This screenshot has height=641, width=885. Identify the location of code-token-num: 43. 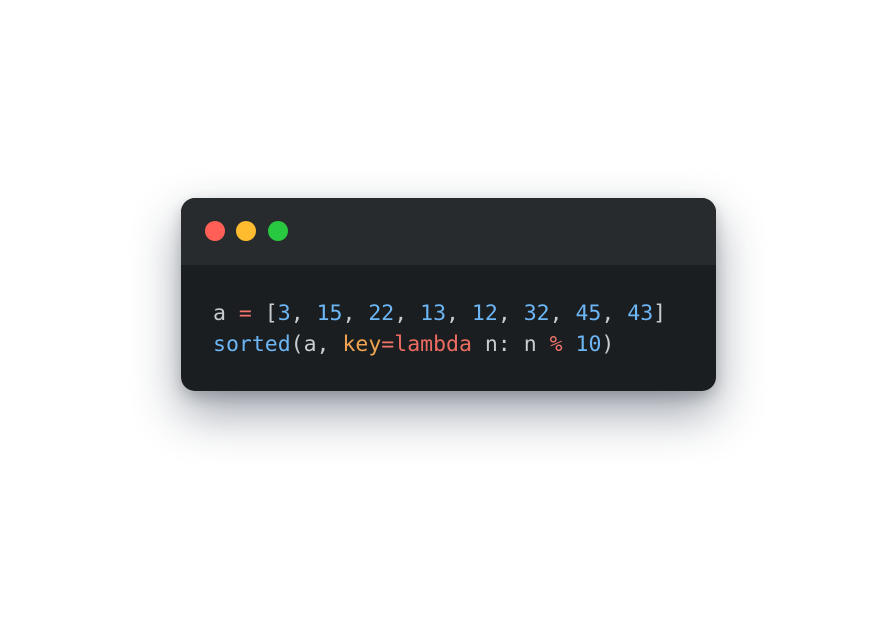
(640, 313).